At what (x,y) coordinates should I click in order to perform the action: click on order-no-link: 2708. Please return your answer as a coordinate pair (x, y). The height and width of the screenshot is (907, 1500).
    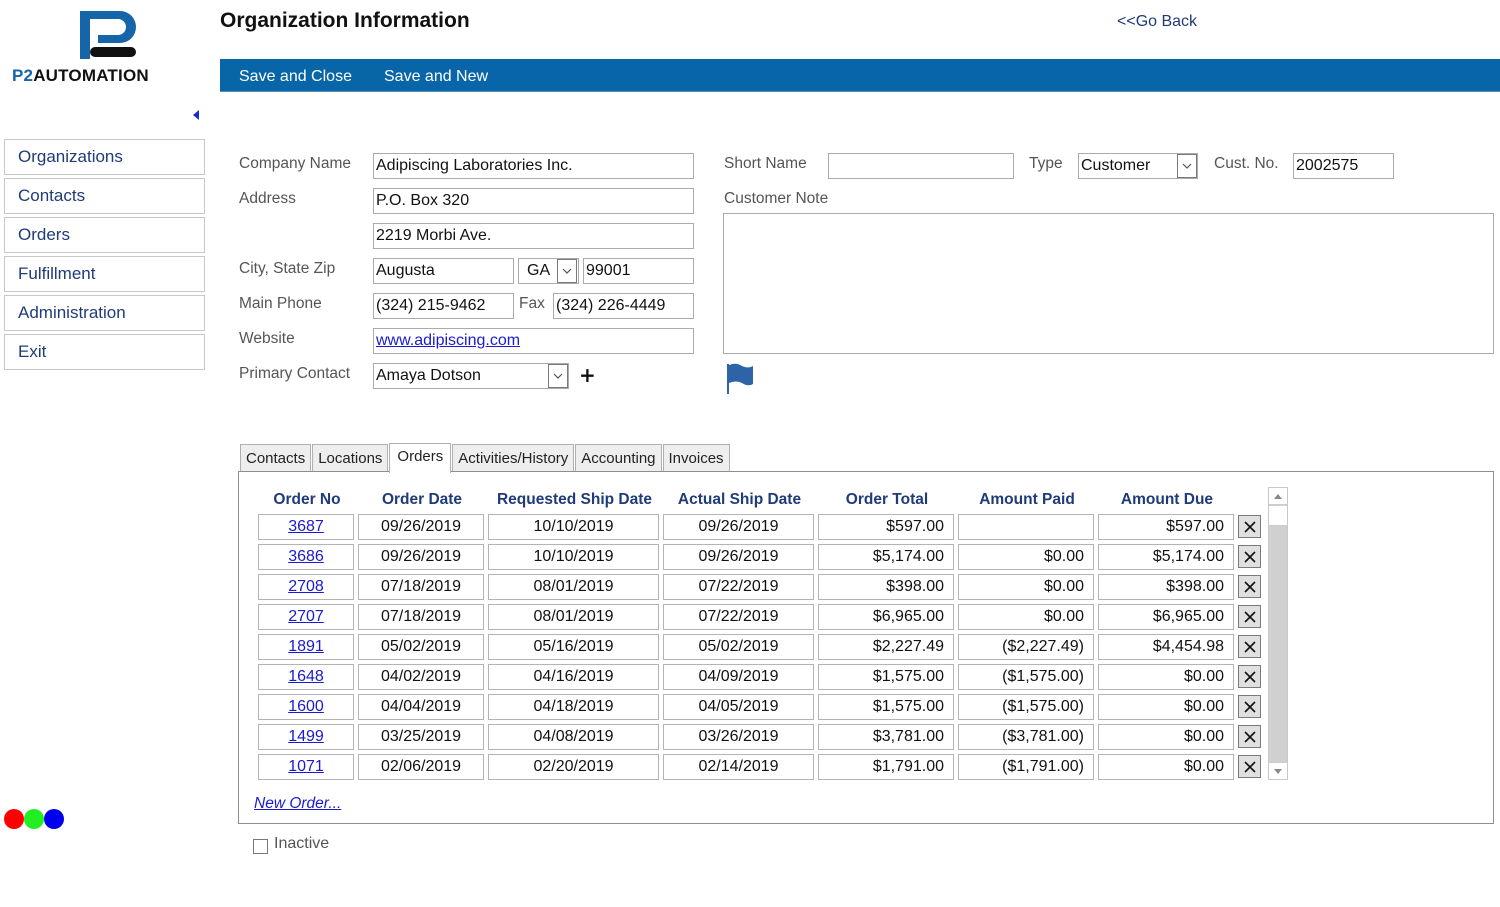
    Looking at the image, I should click on (306, 586).